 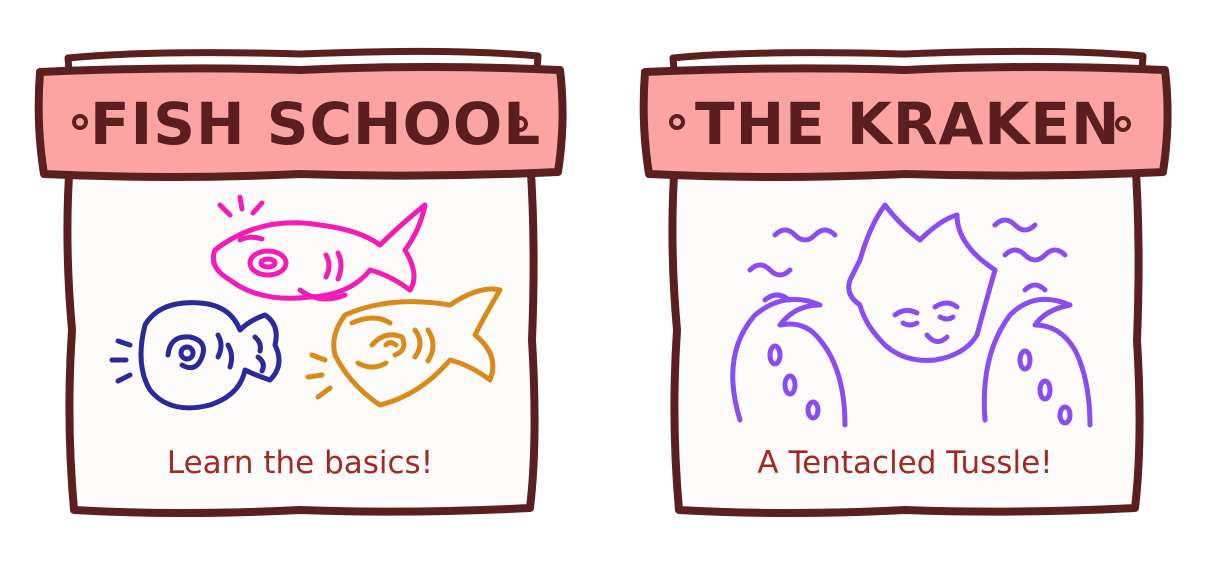 What do you see at coordinates (319, 248) in the screenshot?
I see `pink-fish-icon` at bounding box center [319, 248].